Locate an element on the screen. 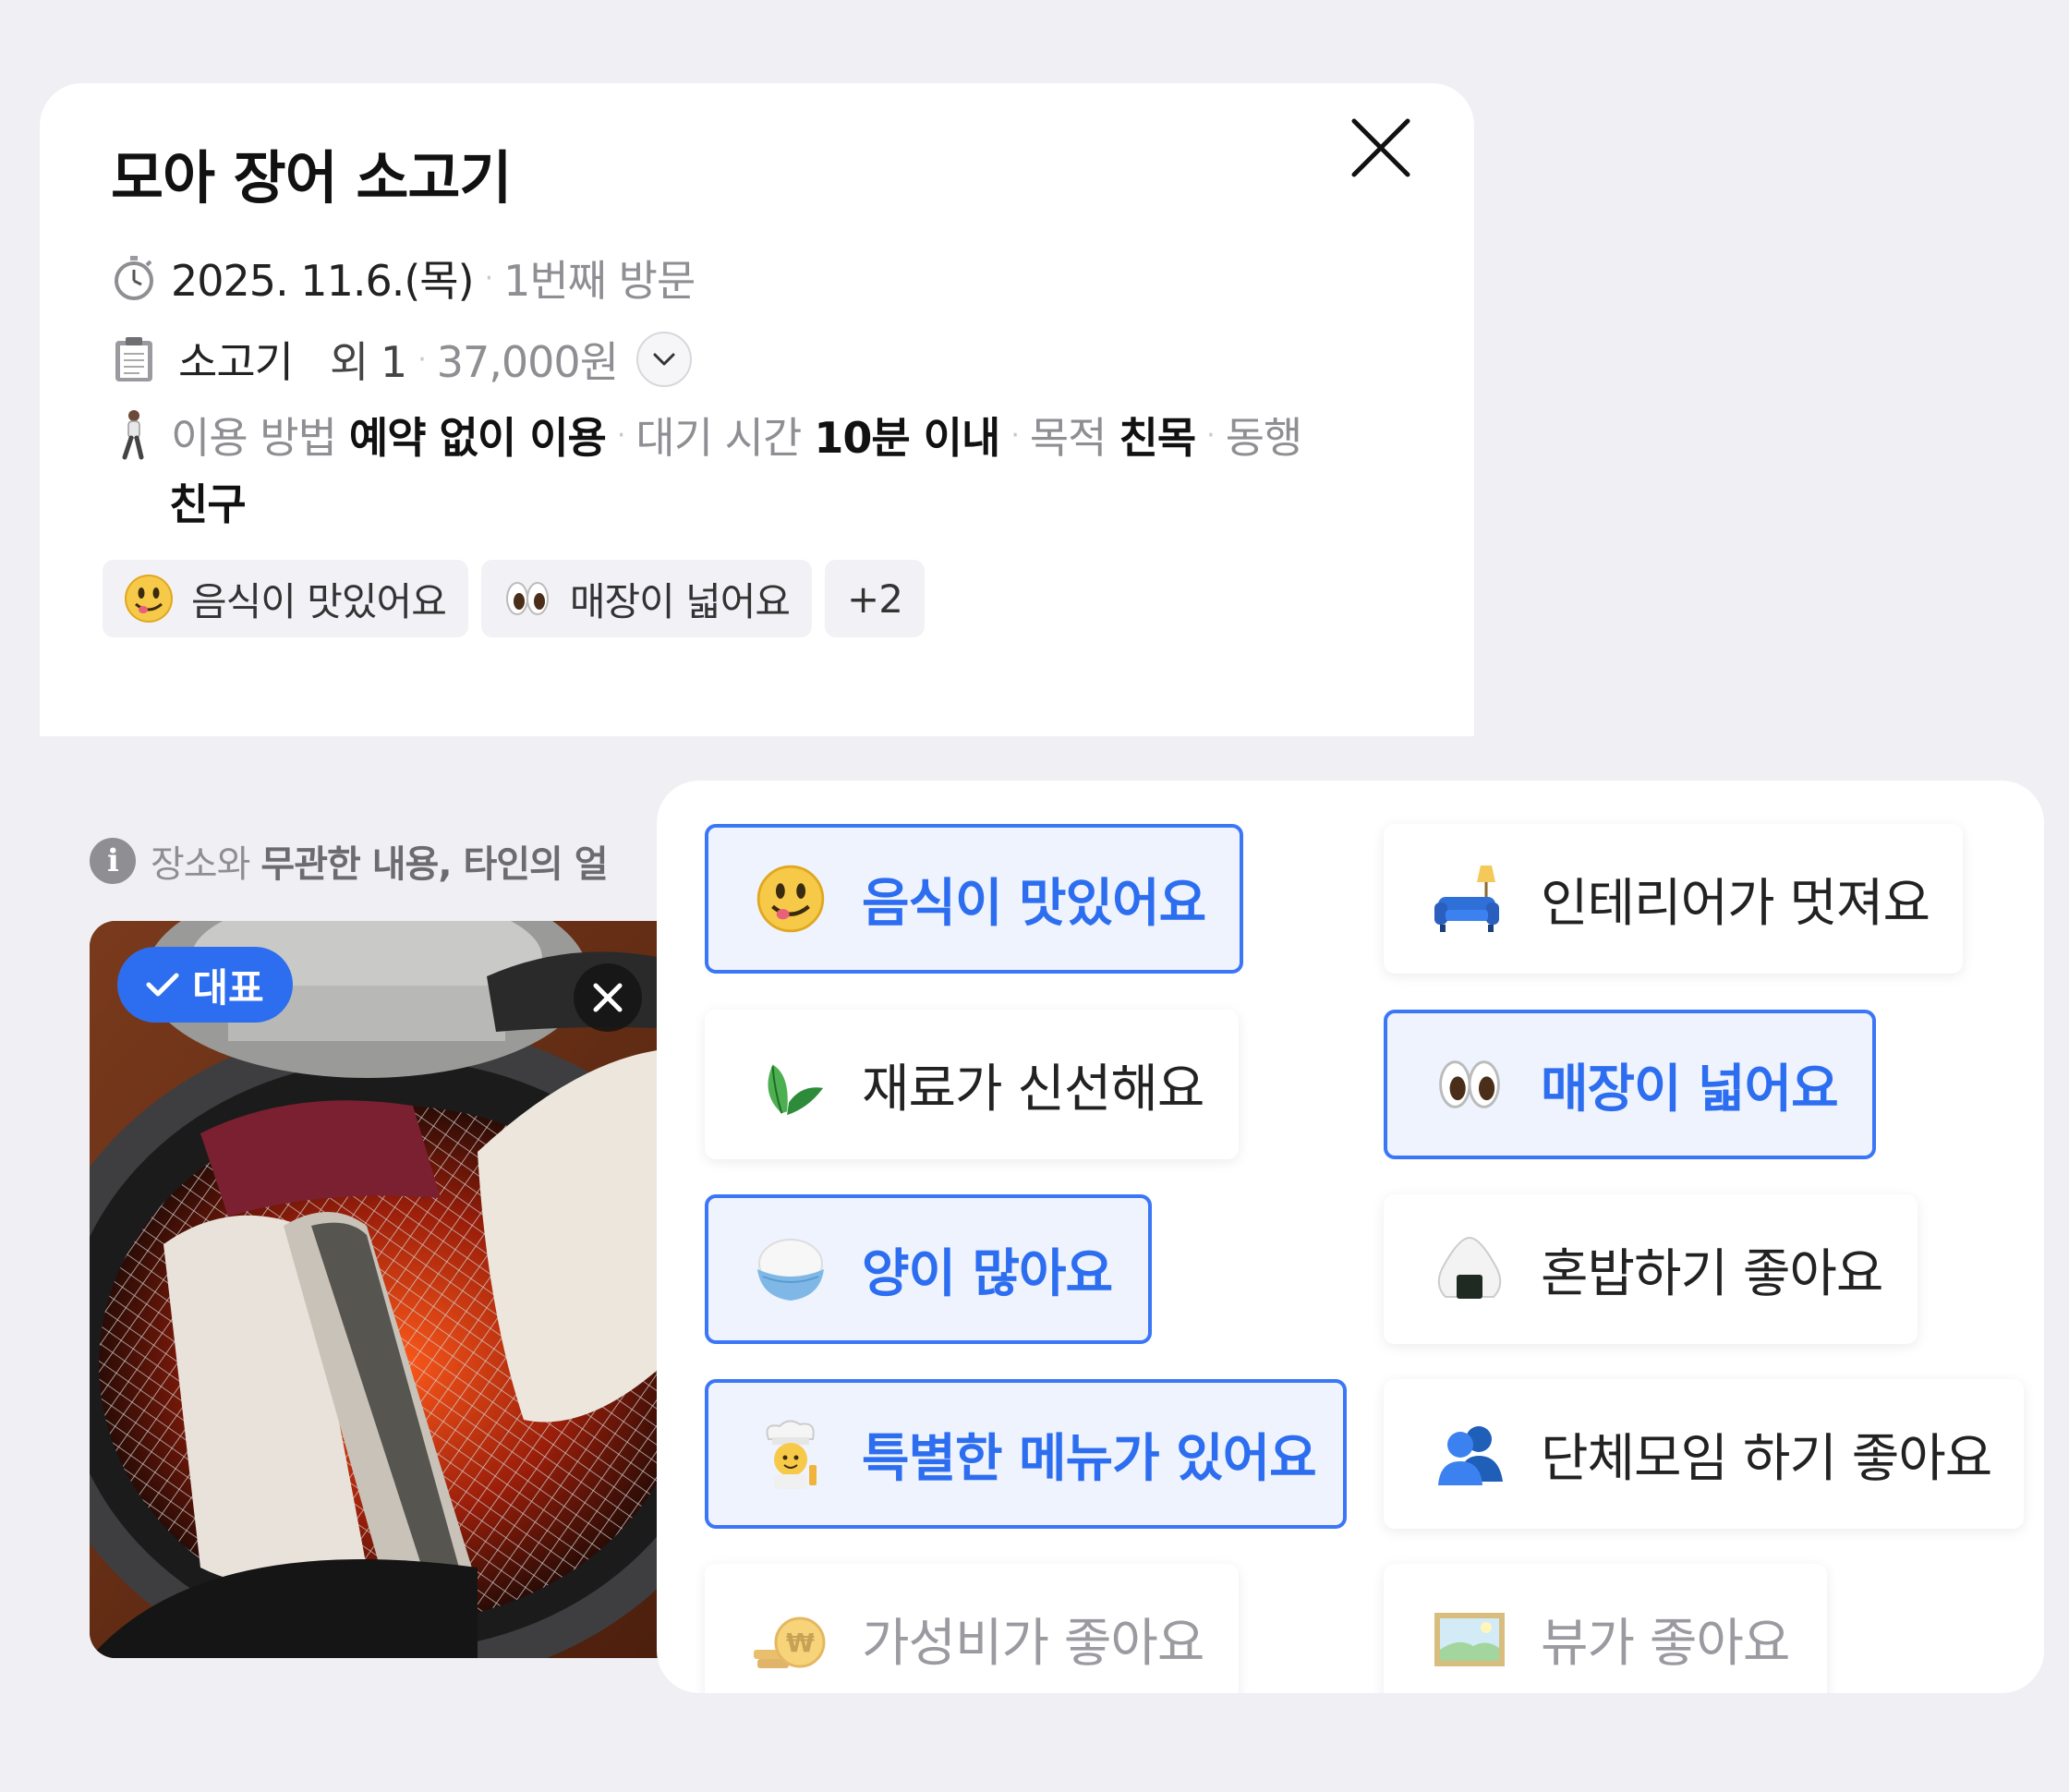  keyword-special-menu: 특별한 메뉴가 있어요 is located at coordinates (1026, 1454).